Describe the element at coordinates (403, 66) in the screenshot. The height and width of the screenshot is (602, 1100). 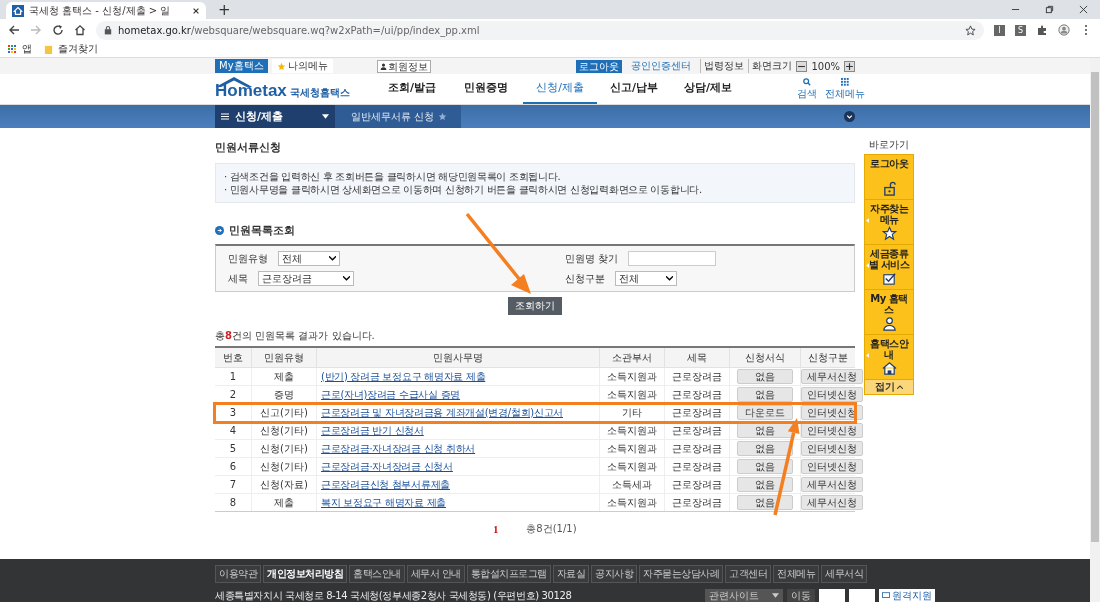
I see `member-info-button: 회원정보` at that location.